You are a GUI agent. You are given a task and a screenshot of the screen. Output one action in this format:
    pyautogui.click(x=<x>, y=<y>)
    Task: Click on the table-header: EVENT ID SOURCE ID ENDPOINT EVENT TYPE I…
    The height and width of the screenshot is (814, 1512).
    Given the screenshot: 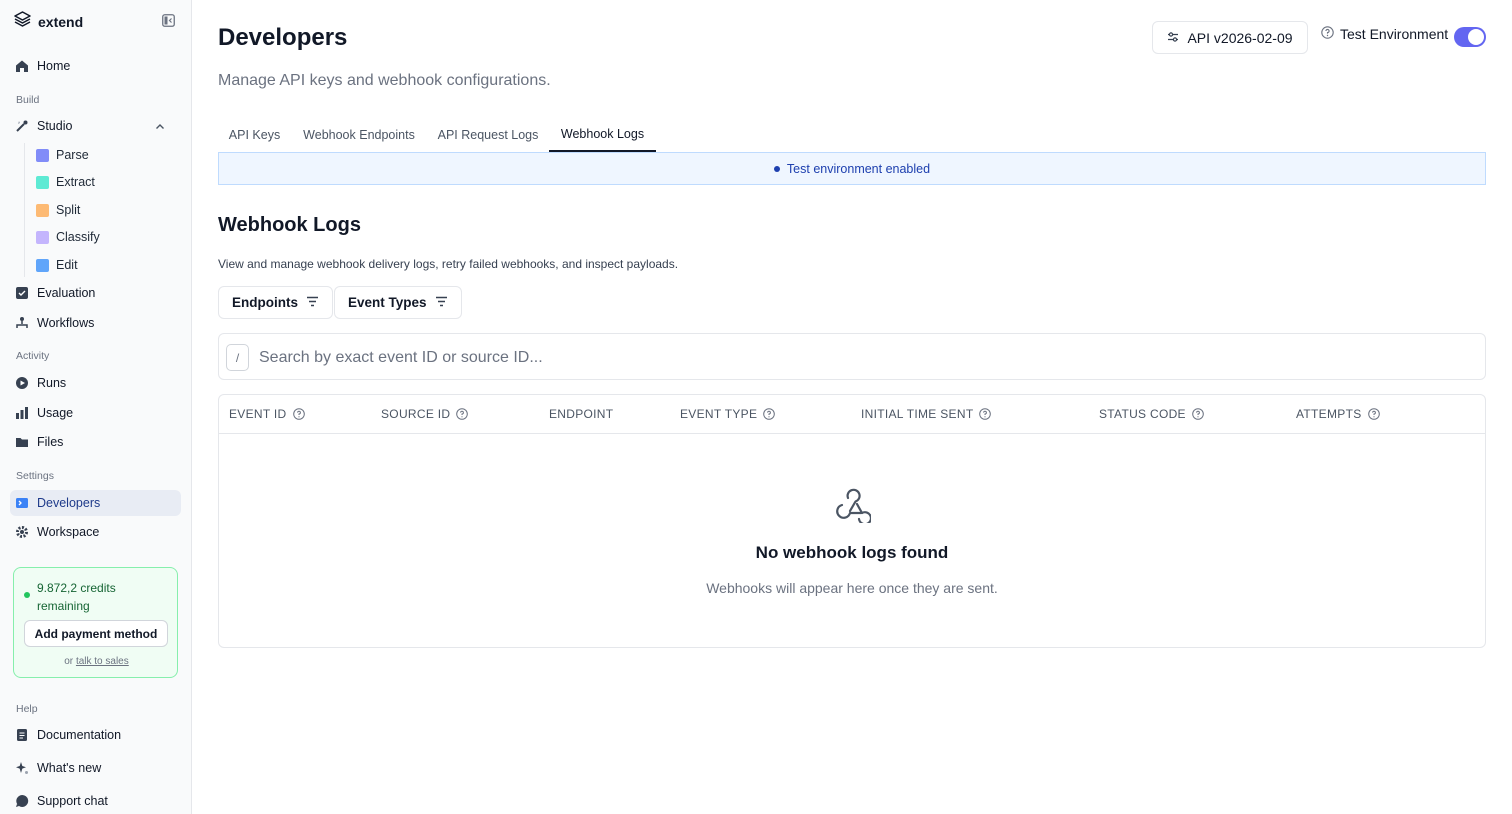 What is the action you would take?
    pyautogui.click(x=852, y=414)
    